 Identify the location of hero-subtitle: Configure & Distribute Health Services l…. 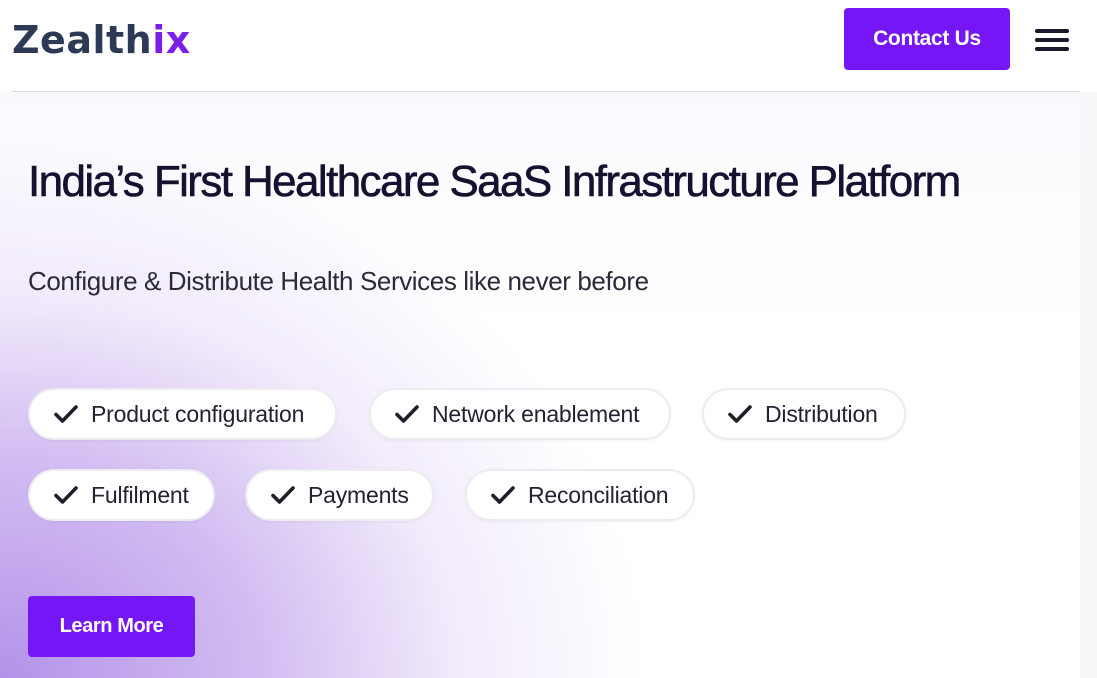
(338, 281).